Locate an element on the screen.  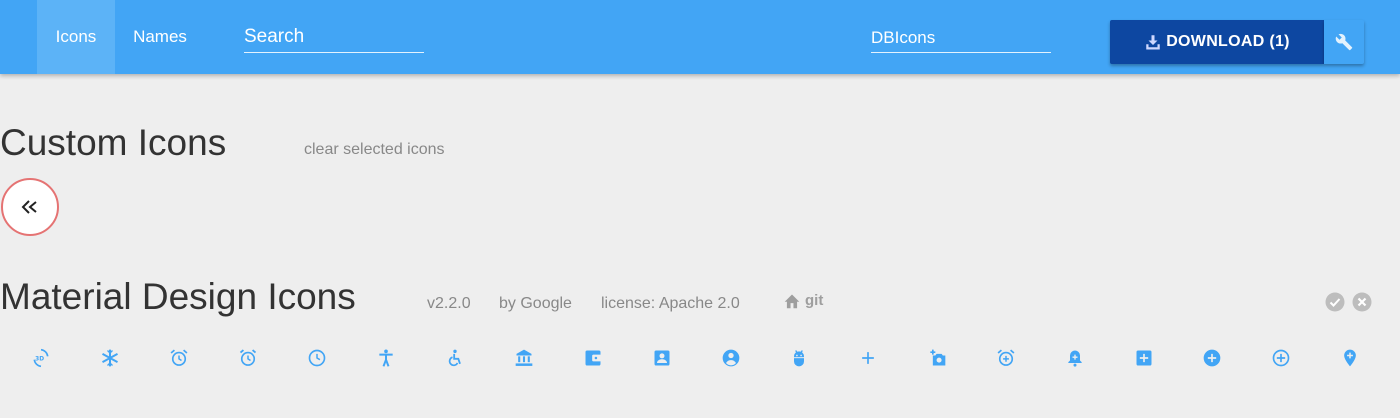
add-location-icon is located at coordinates (1350, 358).